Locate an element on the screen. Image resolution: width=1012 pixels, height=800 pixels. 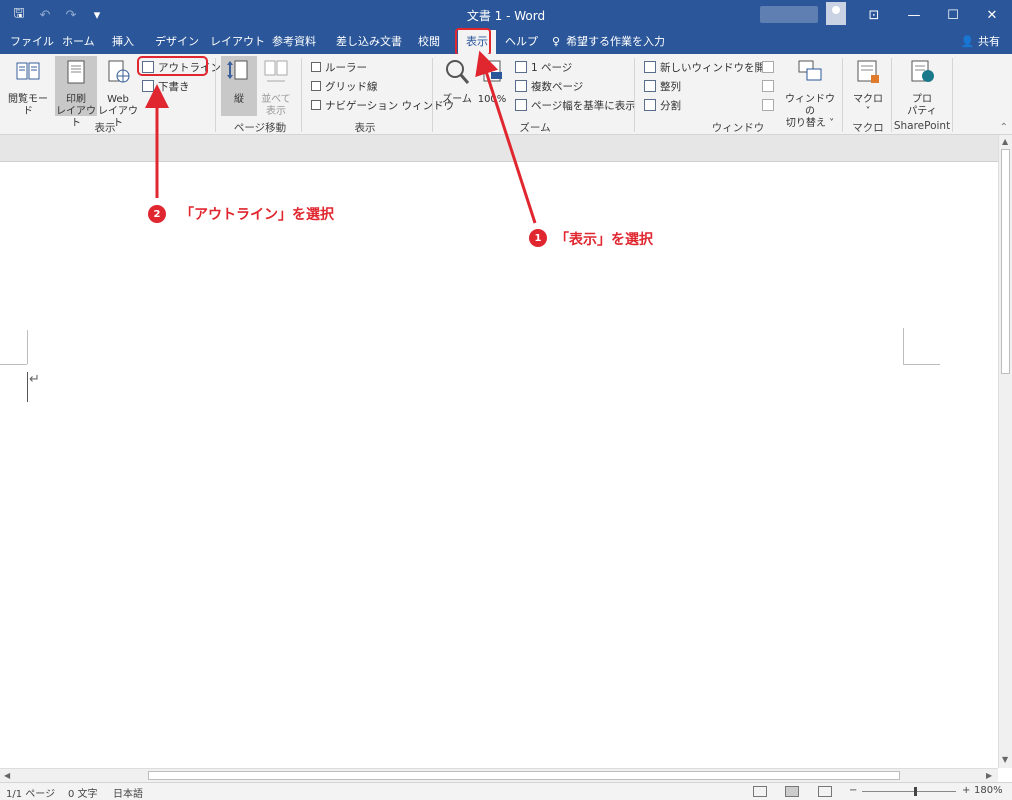
draft-button: 下書き is located at coordinates (166, 86).